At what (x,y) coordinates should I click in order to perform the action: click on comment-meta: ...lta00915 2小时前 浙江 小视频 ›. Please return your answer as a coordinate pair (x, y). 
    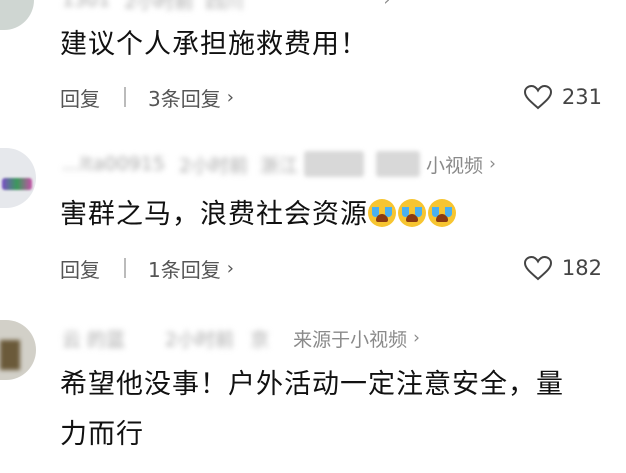
    Looking at the image, I should click on (279, 164).